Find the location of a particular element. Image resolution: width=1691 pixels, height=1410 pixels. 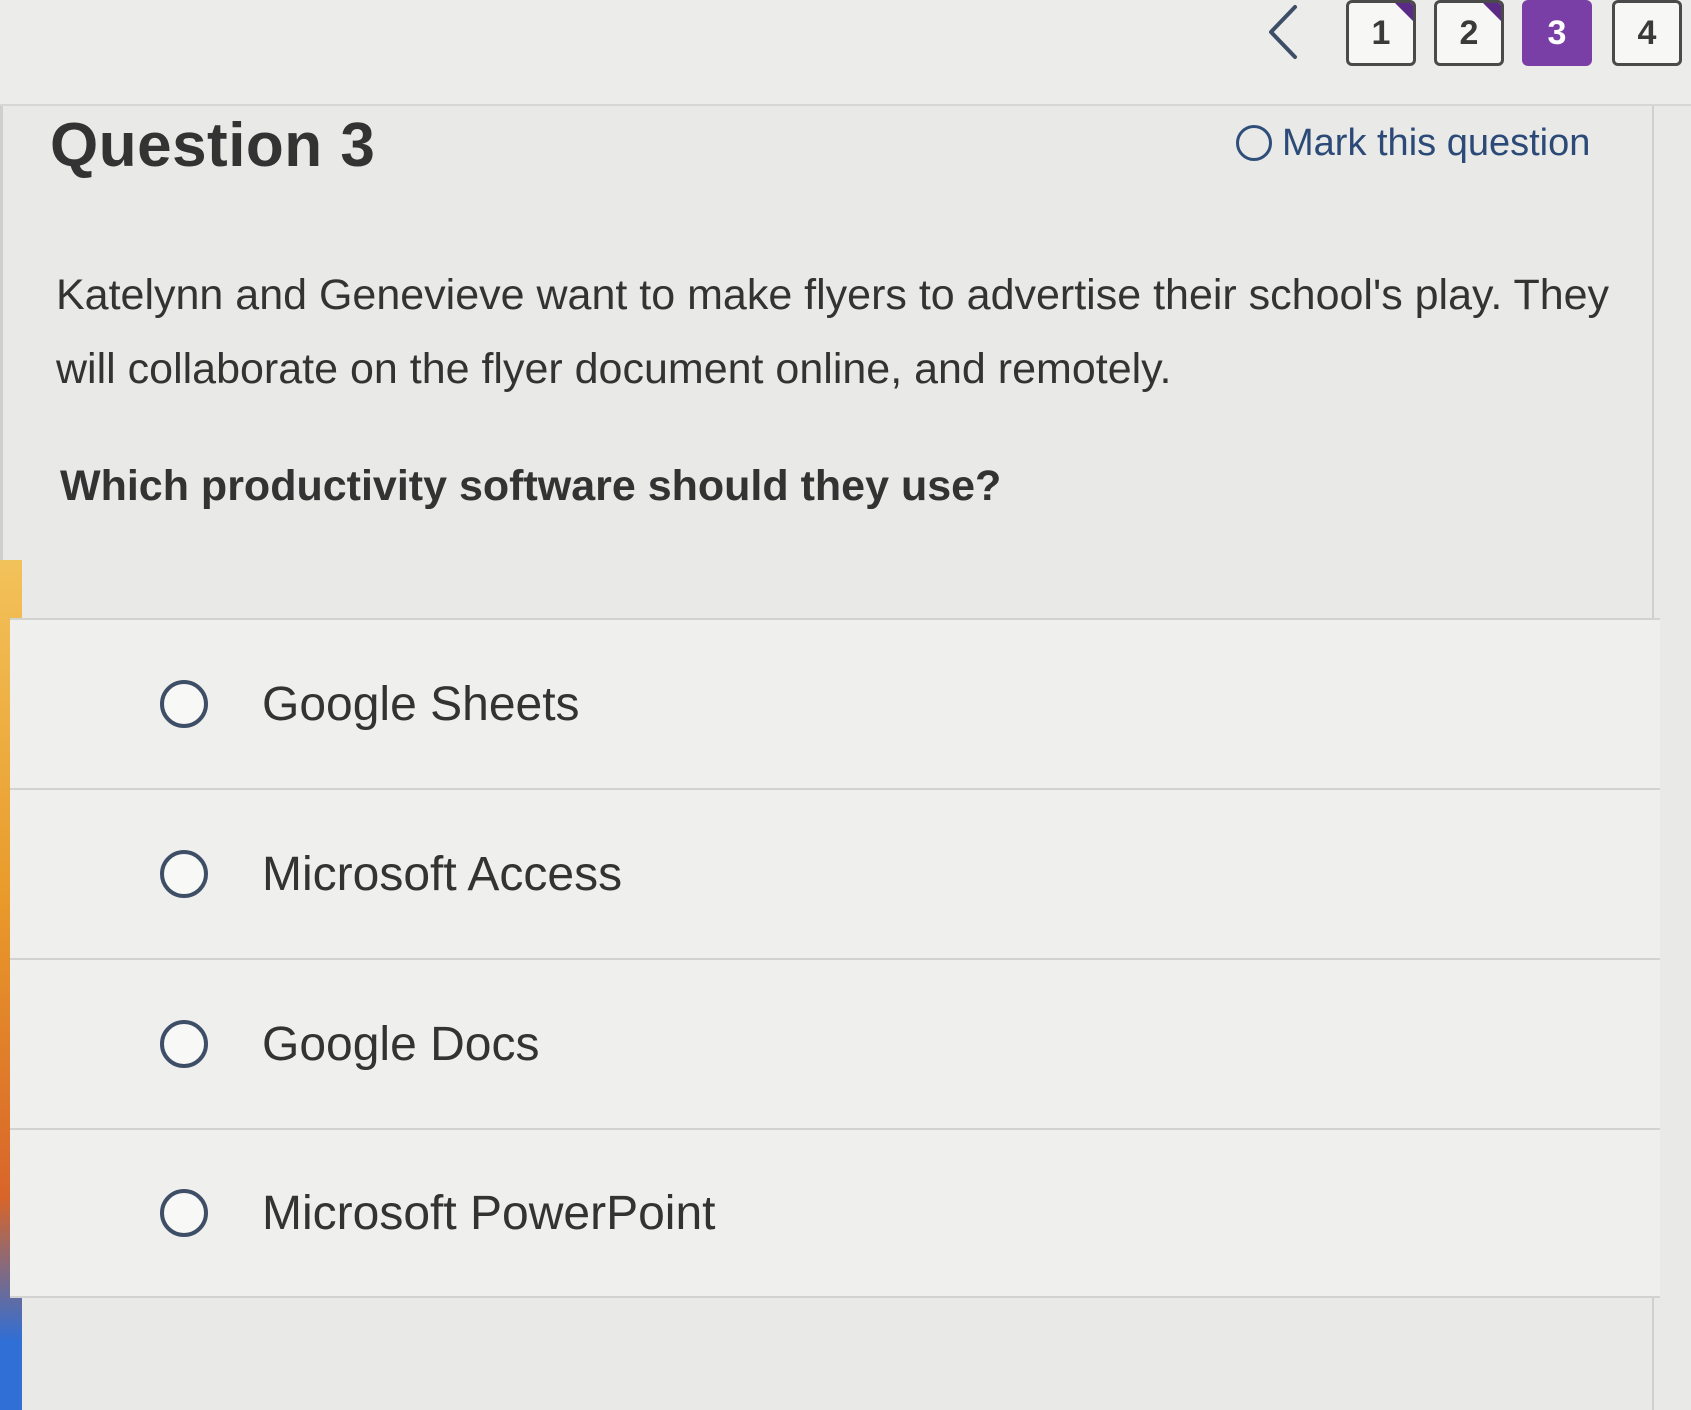

chevron-left-icon is located at coordinates (1283, 32).